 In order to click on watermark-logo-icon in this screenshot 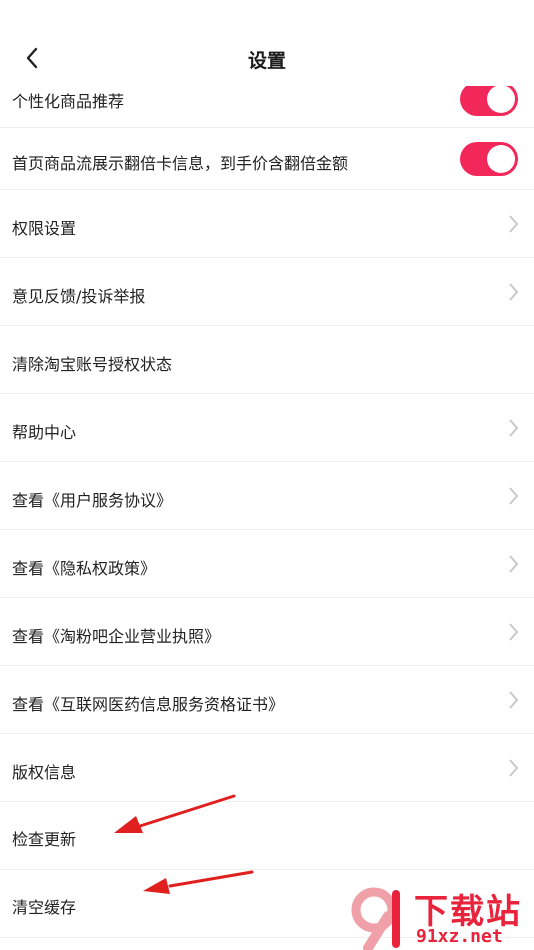, I will do `click(375, 918)`.